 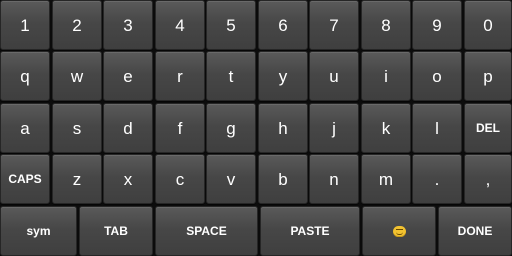 I want to click on key-label: p, so click(x=488, y=76).